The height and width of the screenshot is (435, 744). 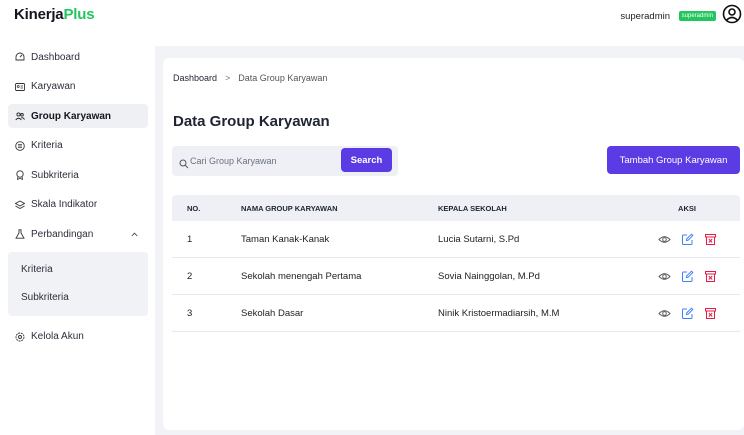 I want to click on app-logo: KinerjaPlus, so click(x=54, y=14).